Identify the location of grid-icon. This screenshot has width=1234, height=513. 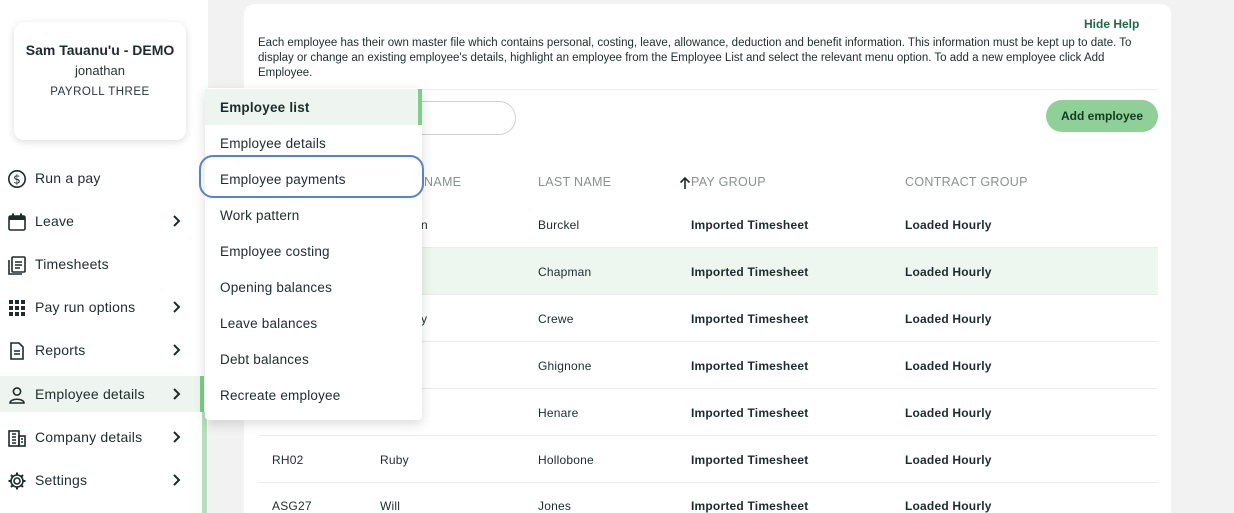
(17, 308).